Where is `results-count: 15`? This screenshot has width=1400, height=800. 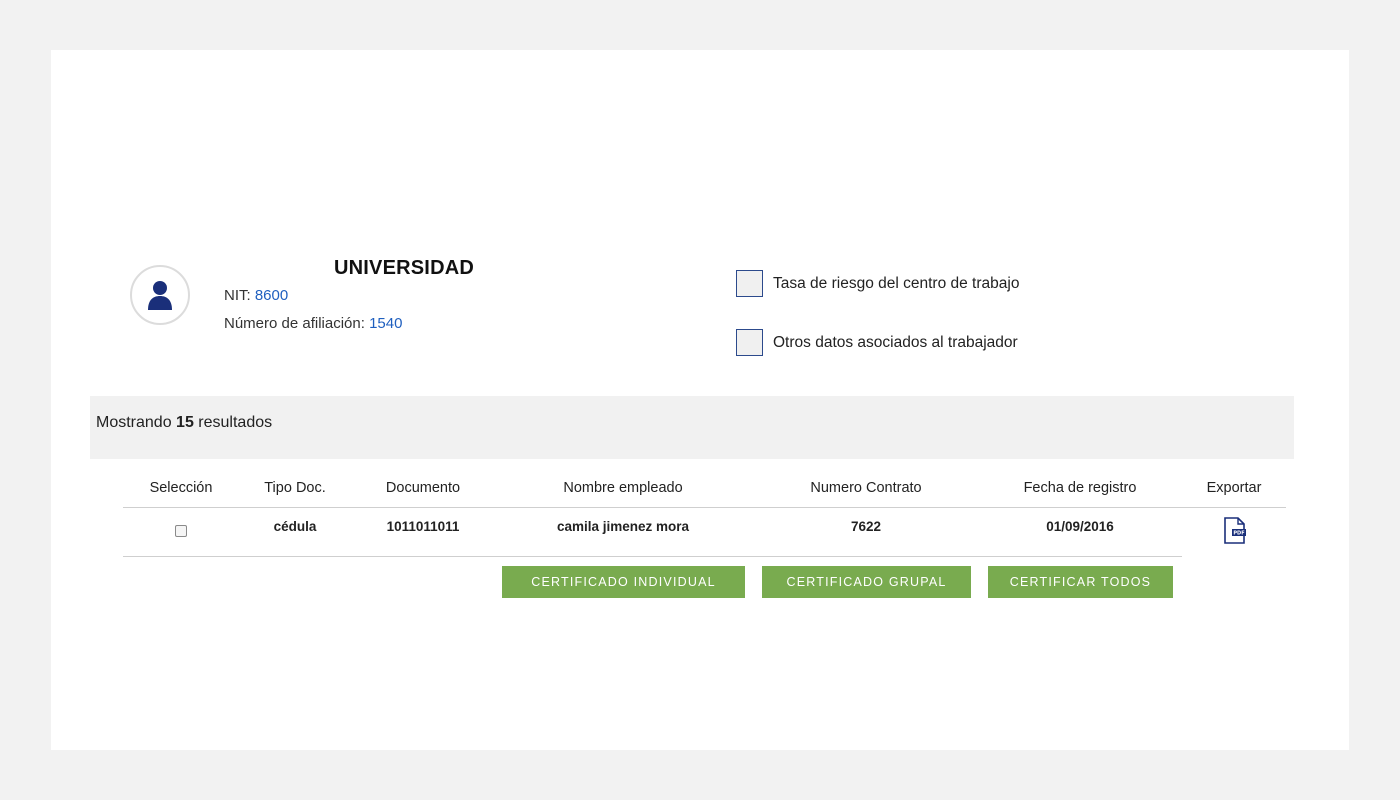
results-count: 15 is located at coordinates (185, 422).